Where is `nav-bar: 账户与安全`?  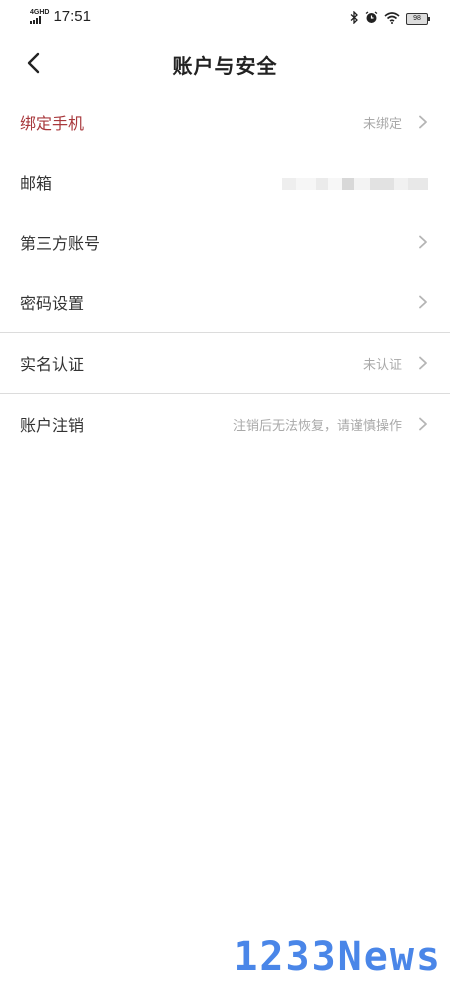 nav-bar: 账户与安全 is located at coordinates (225, 63).